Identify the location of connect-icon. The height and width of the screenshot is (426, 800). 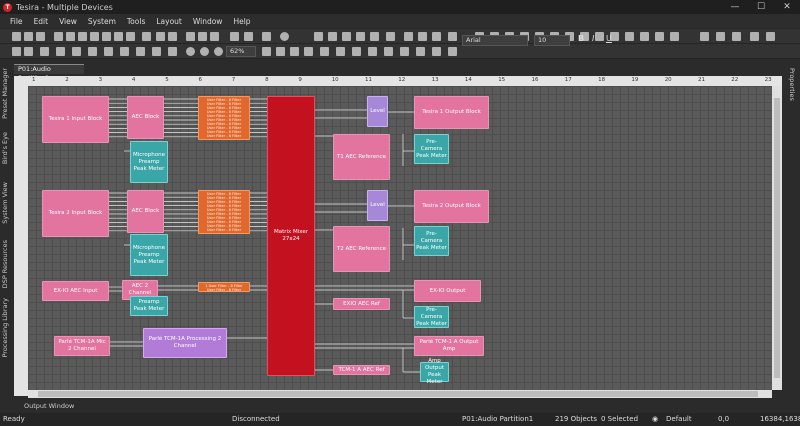
(106, 36).